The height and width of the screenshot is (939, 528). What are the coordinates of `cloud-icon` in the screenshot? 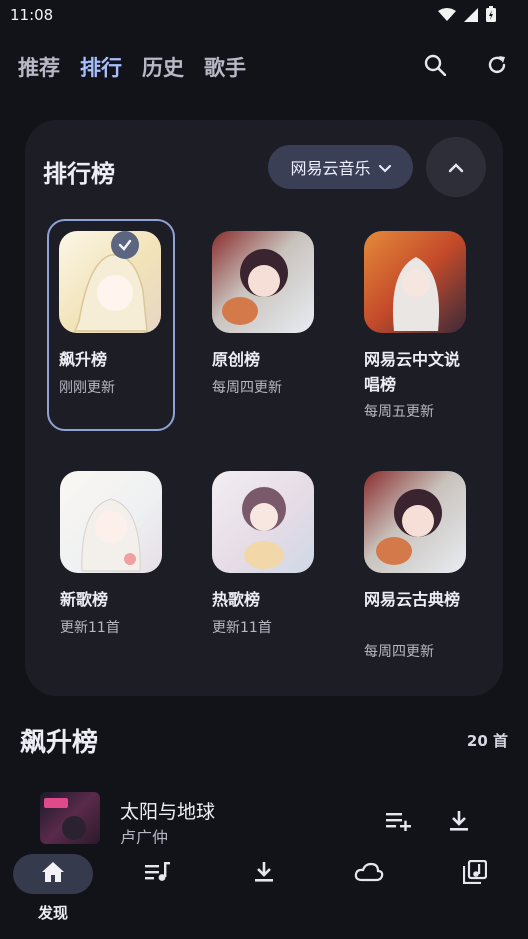 It's located at (369, 874).